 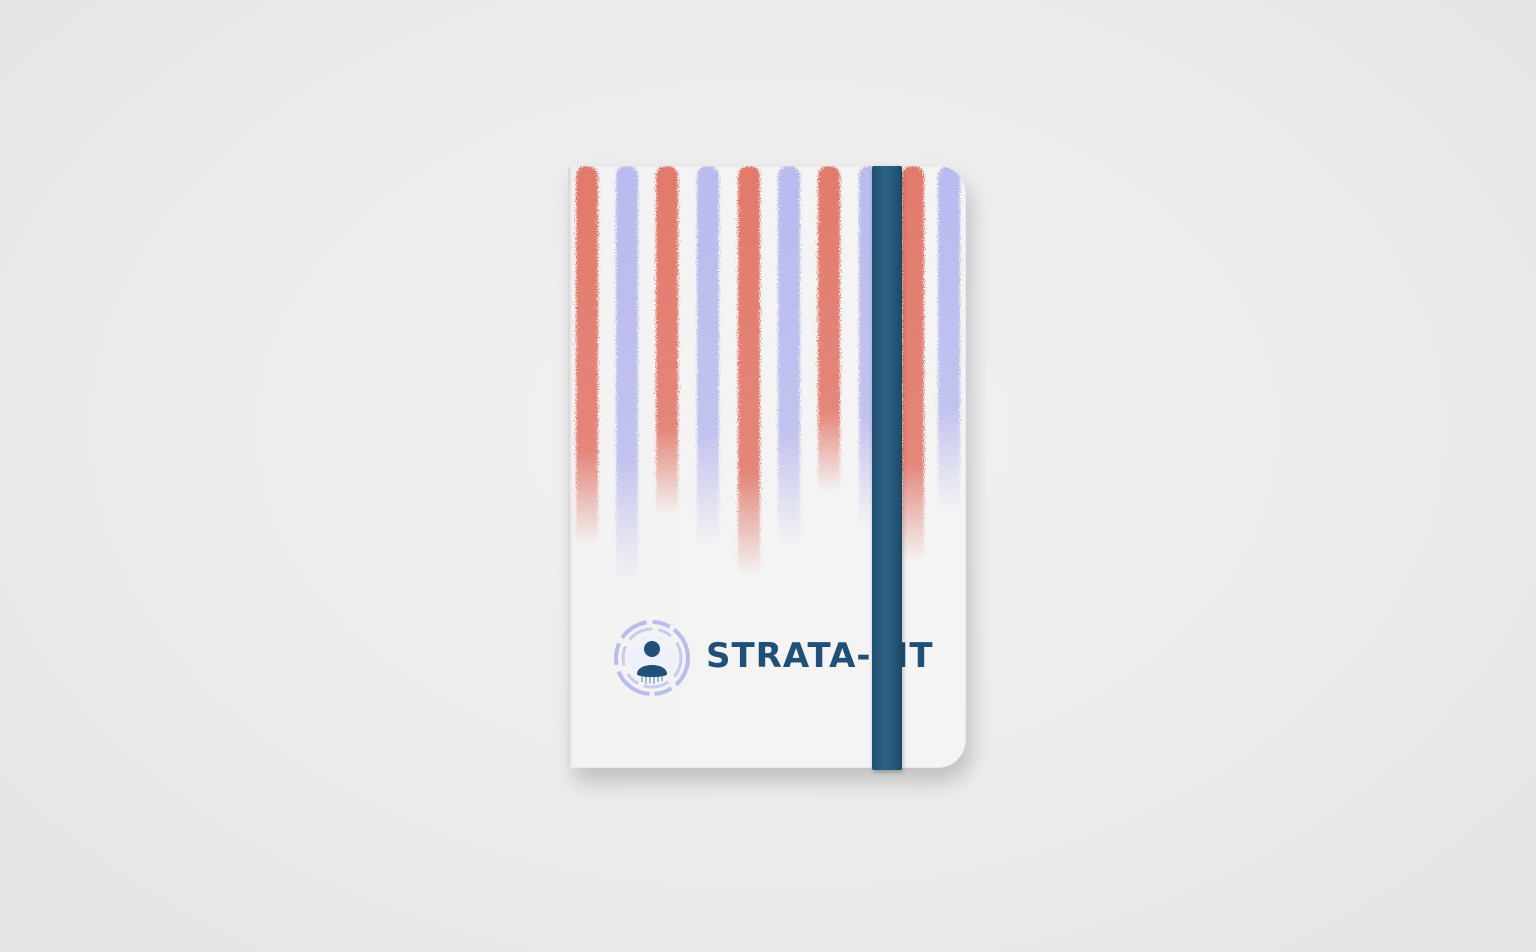 What do you see at coordinates (887, 468) in the screenshot?
I see `elastic-band` at bounding box center [887, 468].